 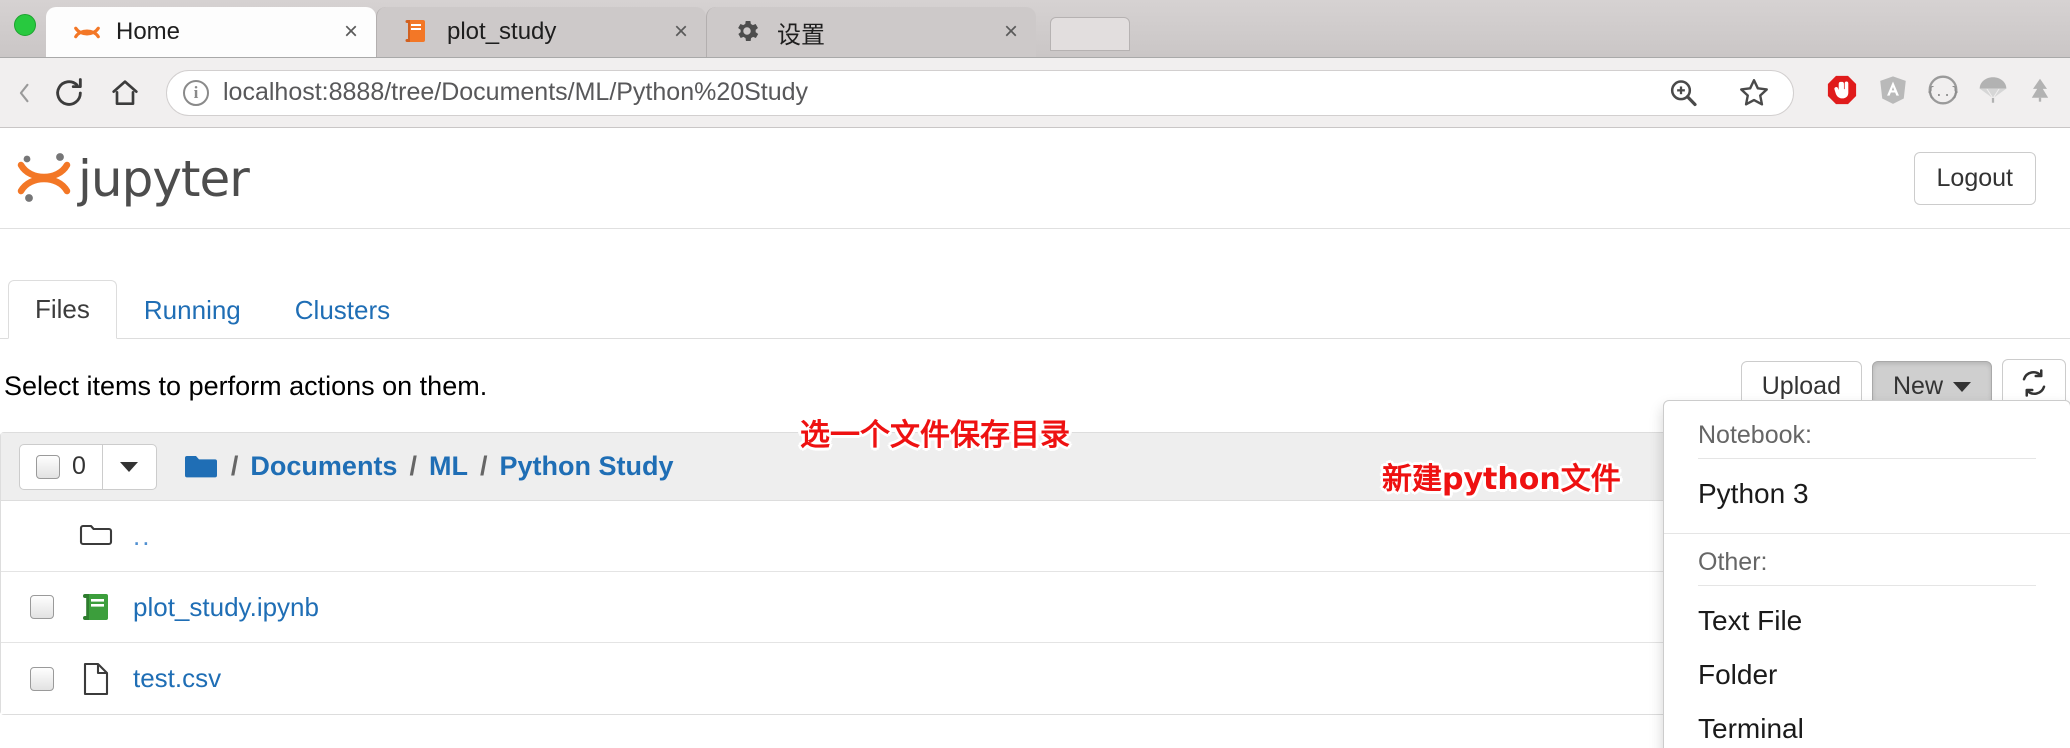 I want to click on adblock-icon, so click(x=1842, y=92).